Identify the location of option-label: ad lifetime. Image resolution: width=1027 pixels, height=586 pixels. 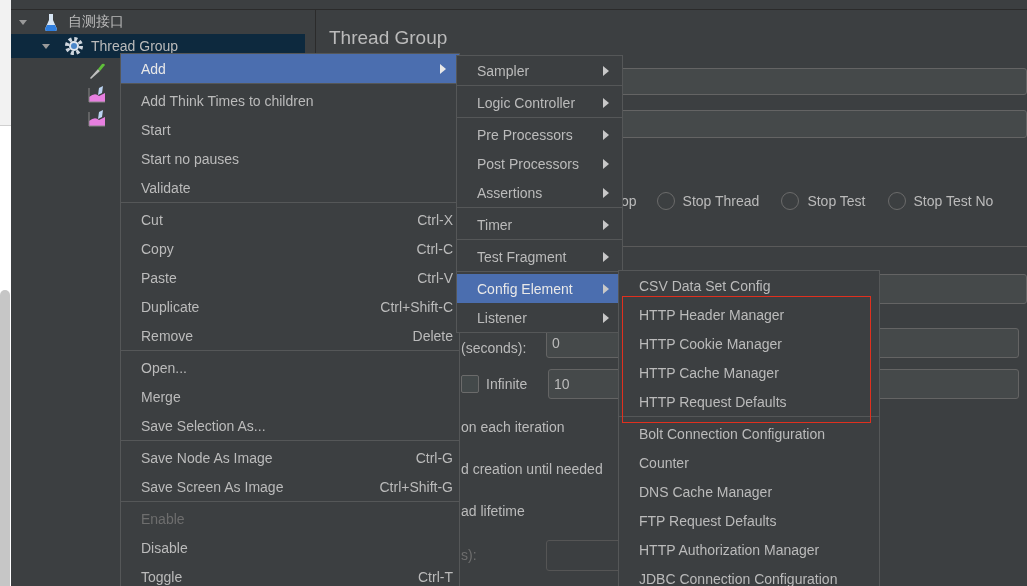
(493, 511).